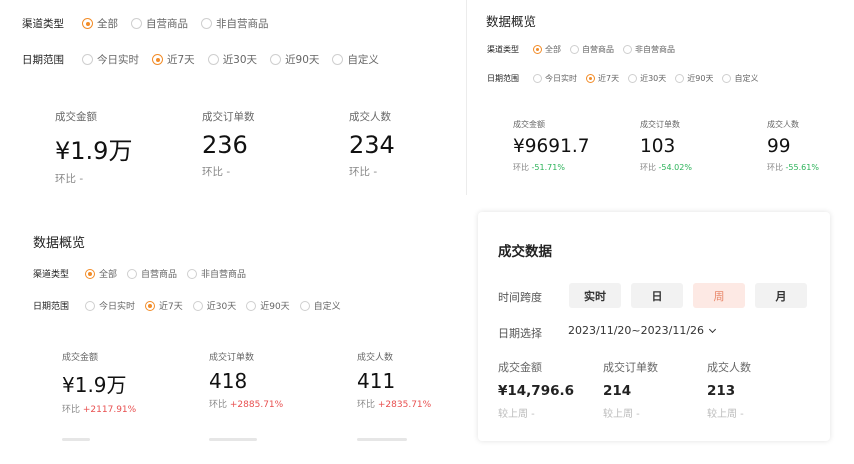 This screenshot has height=464, width=854. I want to click on metric-value: 214, so click(617, 391).